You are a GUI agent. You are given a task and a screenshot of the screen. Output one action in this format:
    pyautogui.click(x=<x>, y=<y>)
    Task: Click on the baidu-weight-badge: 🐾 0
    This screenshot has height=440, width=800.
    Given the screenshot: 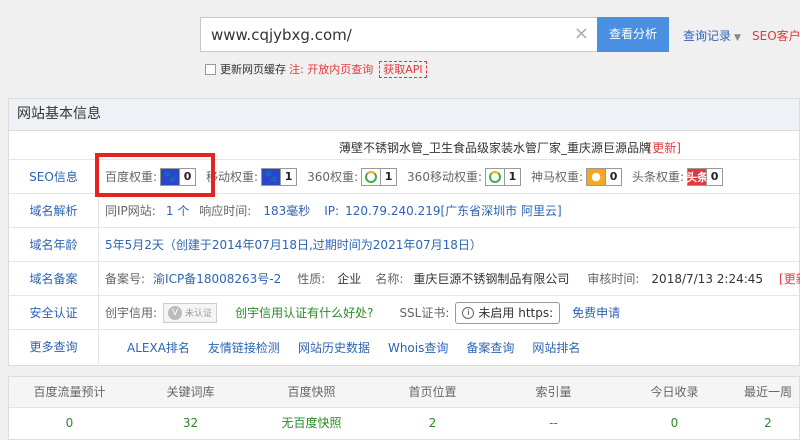 What is the action you would take?
    pyautogui.click(x=178, y=176)
    